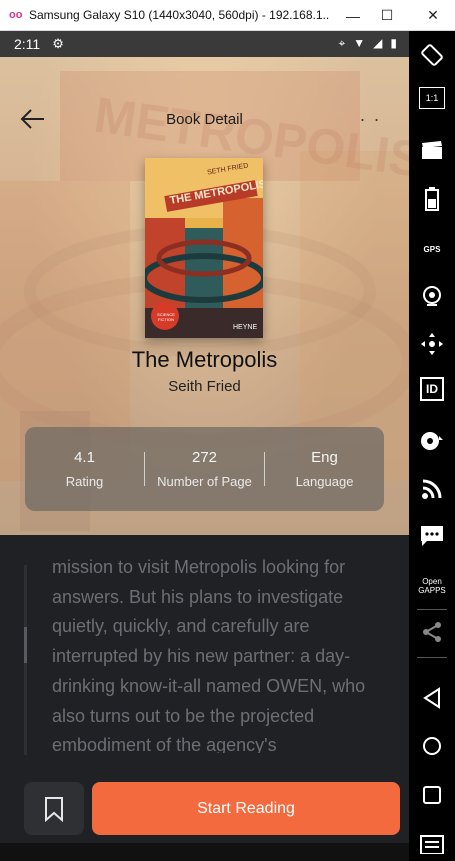  Describe the element at coordinates (368, 43) in the screenshot. I see `status-icons: ⌖ ▼ ◢ ▮` at that location.